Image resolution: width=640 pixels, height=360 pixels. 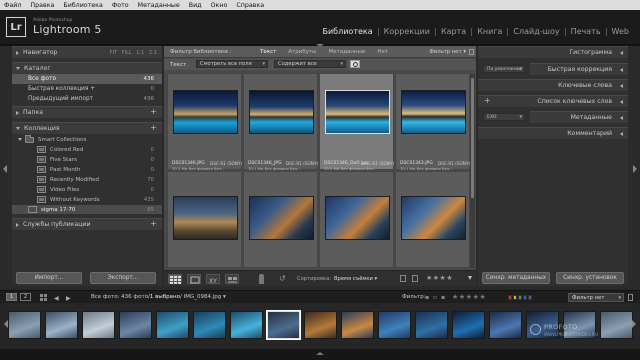 I want to click on grid-view-icon, so click(x=175, y=279).